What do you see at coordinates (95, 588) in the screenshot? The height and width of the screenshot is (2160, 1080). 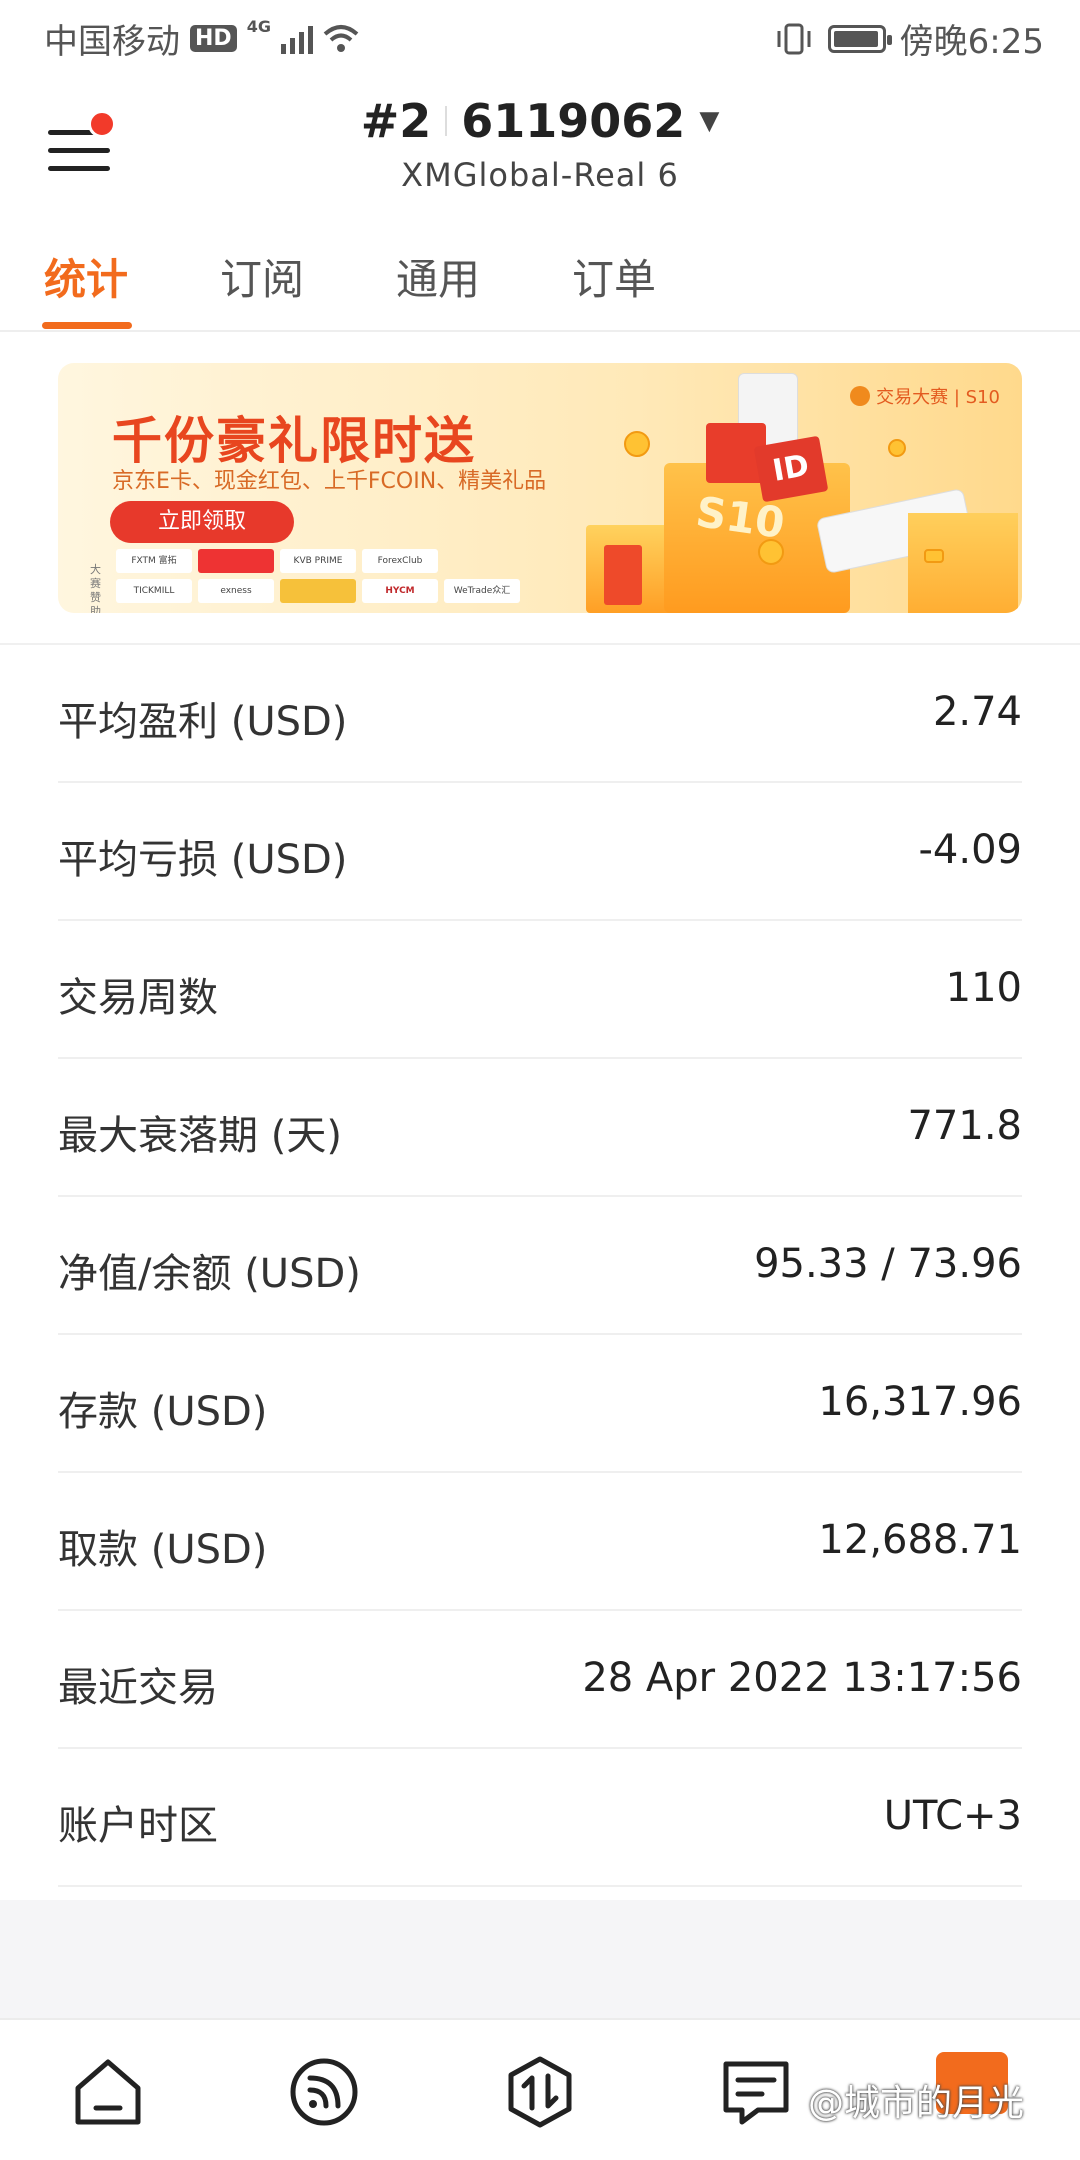 I see `sponsor-label: 大赛赞助` at bounding box center [95, 588].